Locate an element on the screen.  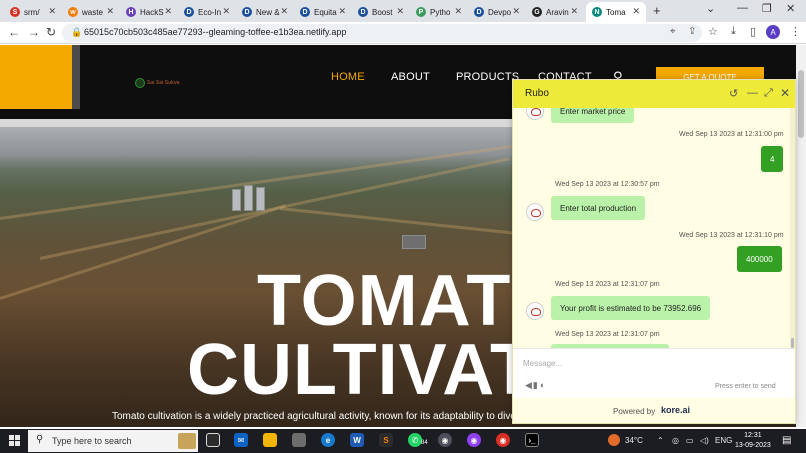
browser-tab: P Pytho ✕ is located at coordinates (439, 12).